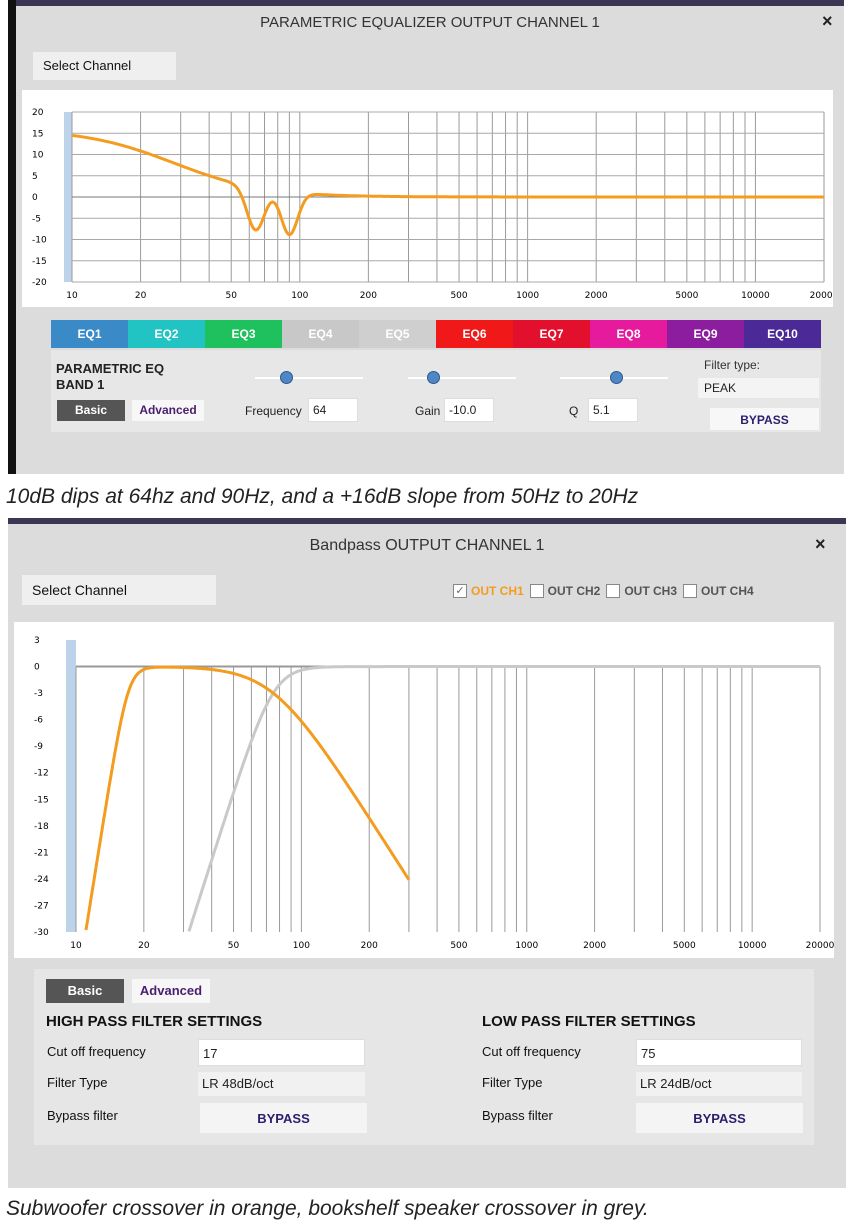  I want to click on y-tick-label: 5, so click(35, 177).